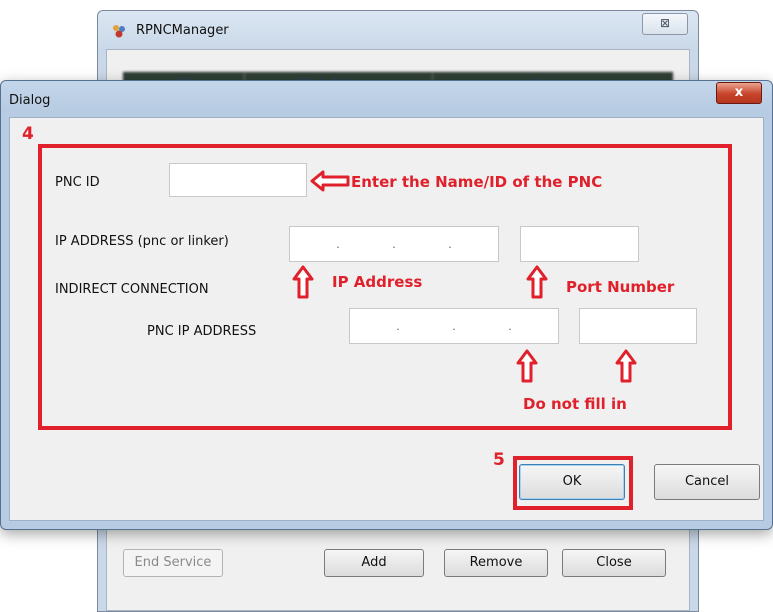  Describe the element at coordinates (132, 289) in the screenshot. I see `indirect-connection-label: INDIRECT CONNECTION` at that location.